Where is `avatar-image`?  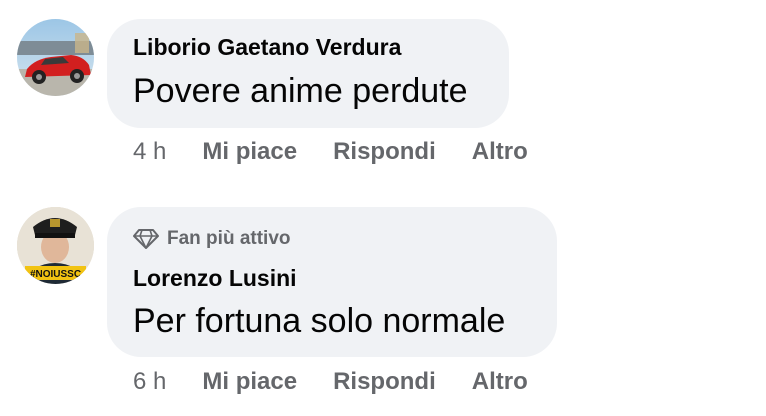 avatar-image is located at coordinates (55, 57).